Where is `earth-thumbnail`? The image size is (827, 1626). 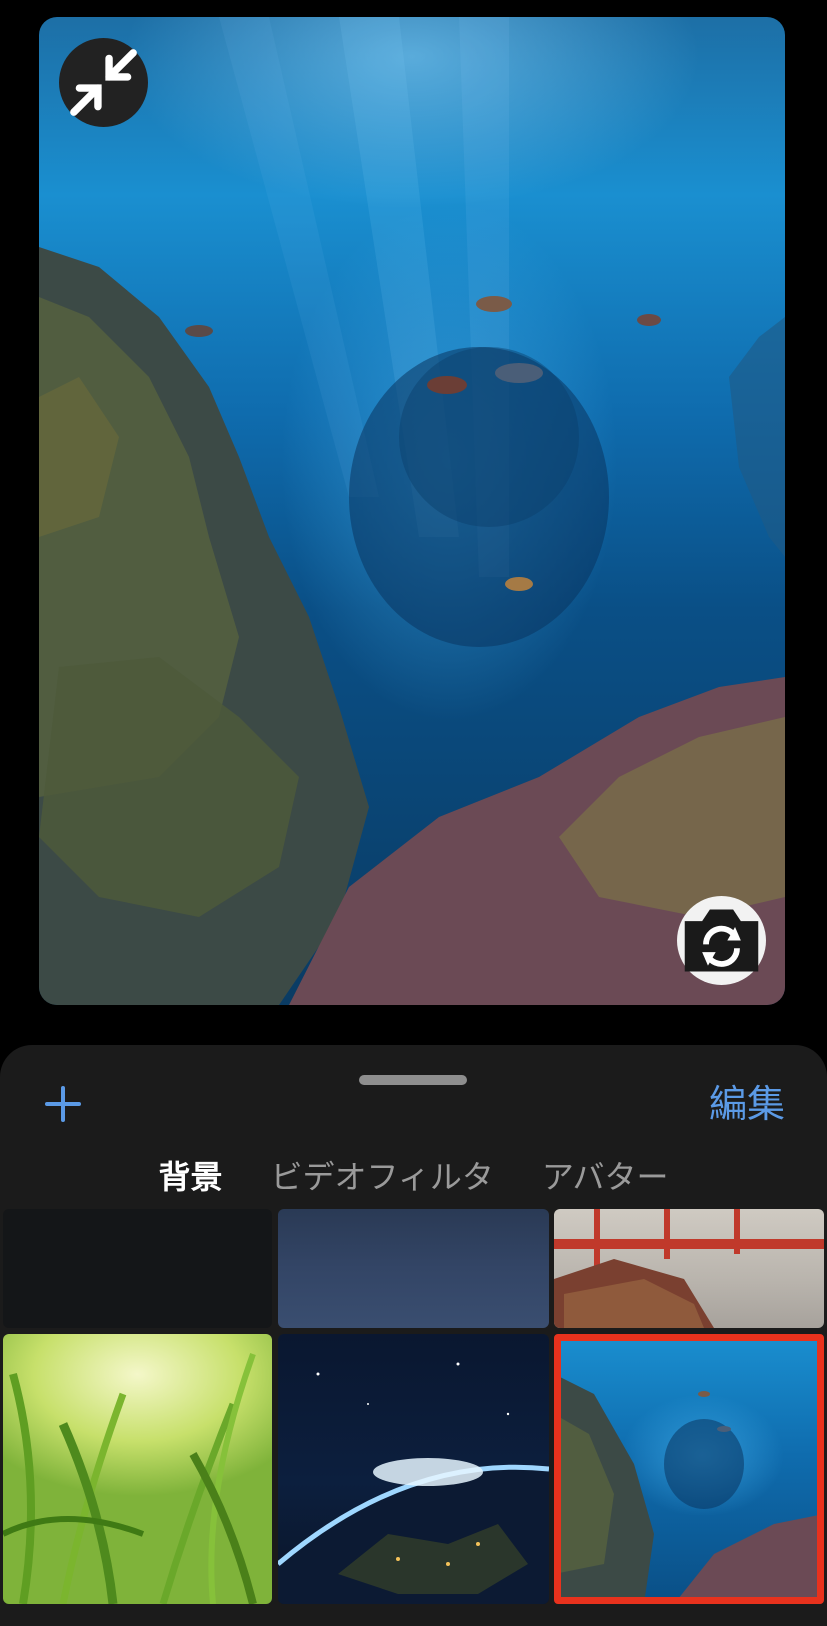
earth-thumbnail is located at coordinates (413, 1483).